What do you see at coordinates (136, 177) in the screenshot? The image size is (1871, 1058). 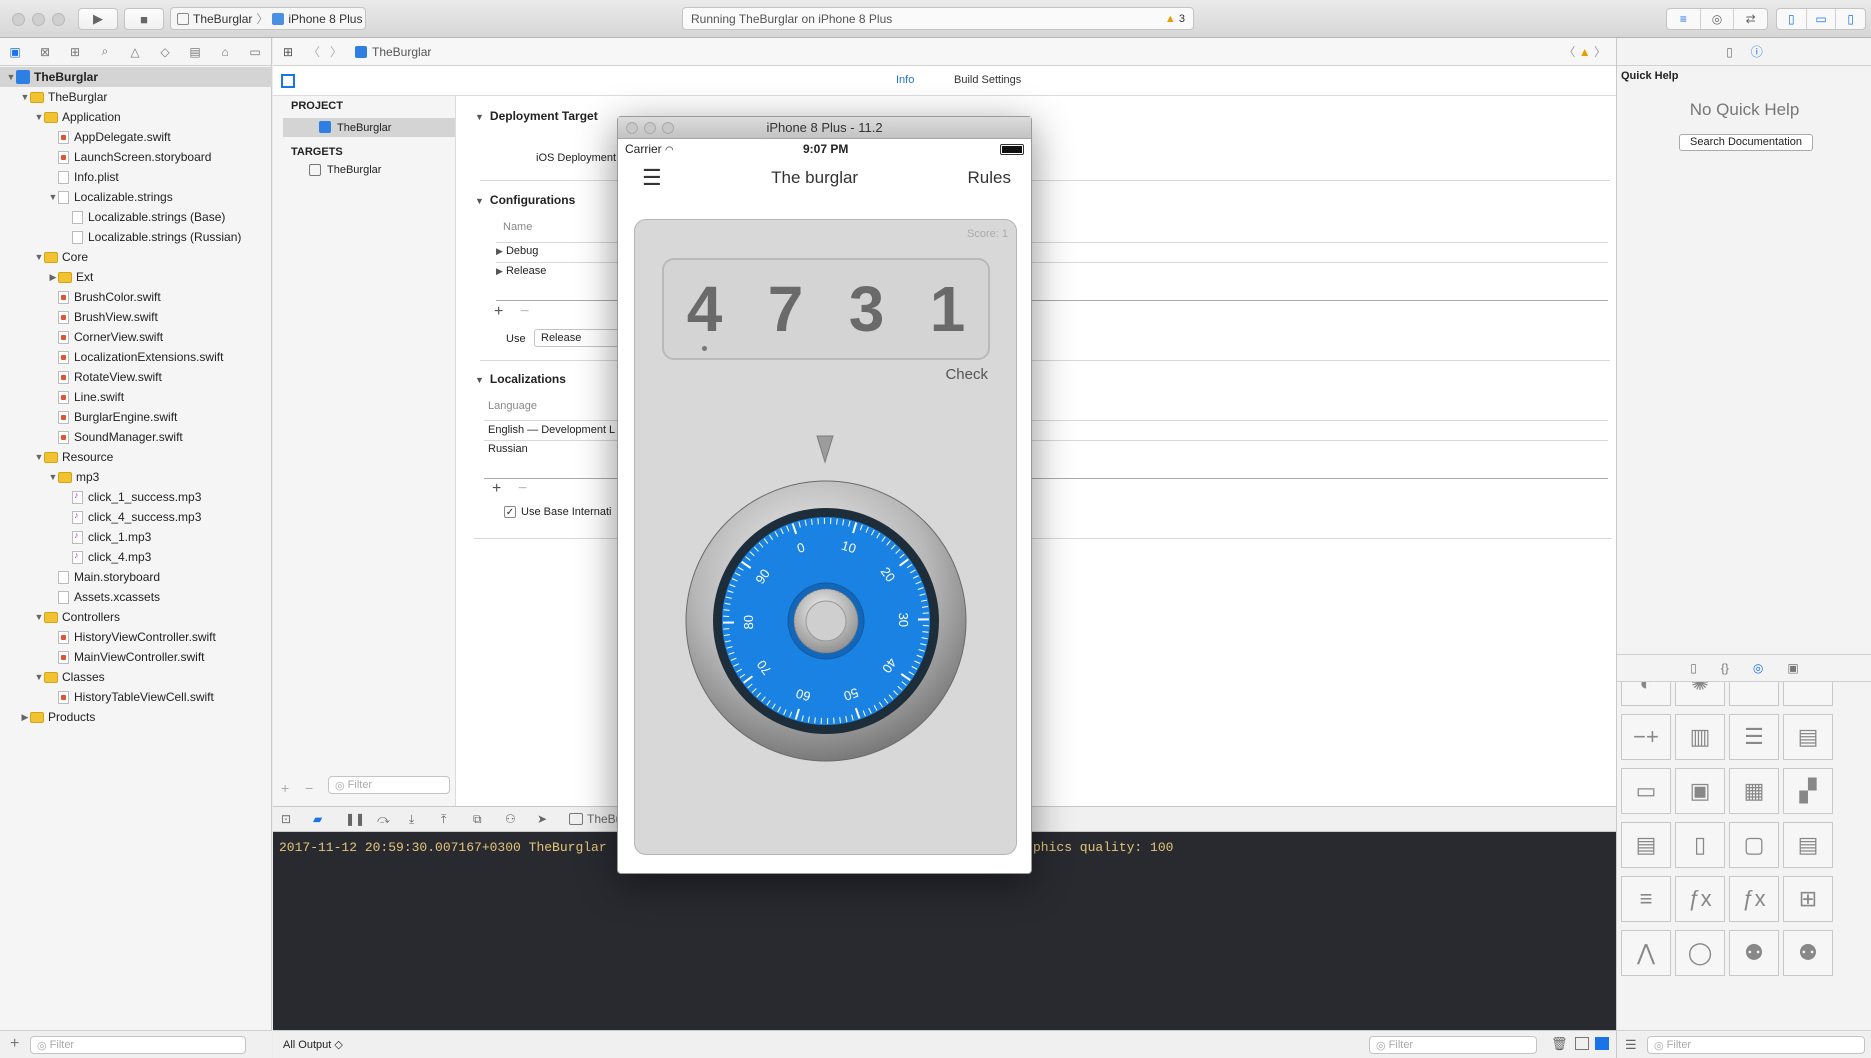 I see `navigator-item: Info.plist` at bounding box center [136, 177].